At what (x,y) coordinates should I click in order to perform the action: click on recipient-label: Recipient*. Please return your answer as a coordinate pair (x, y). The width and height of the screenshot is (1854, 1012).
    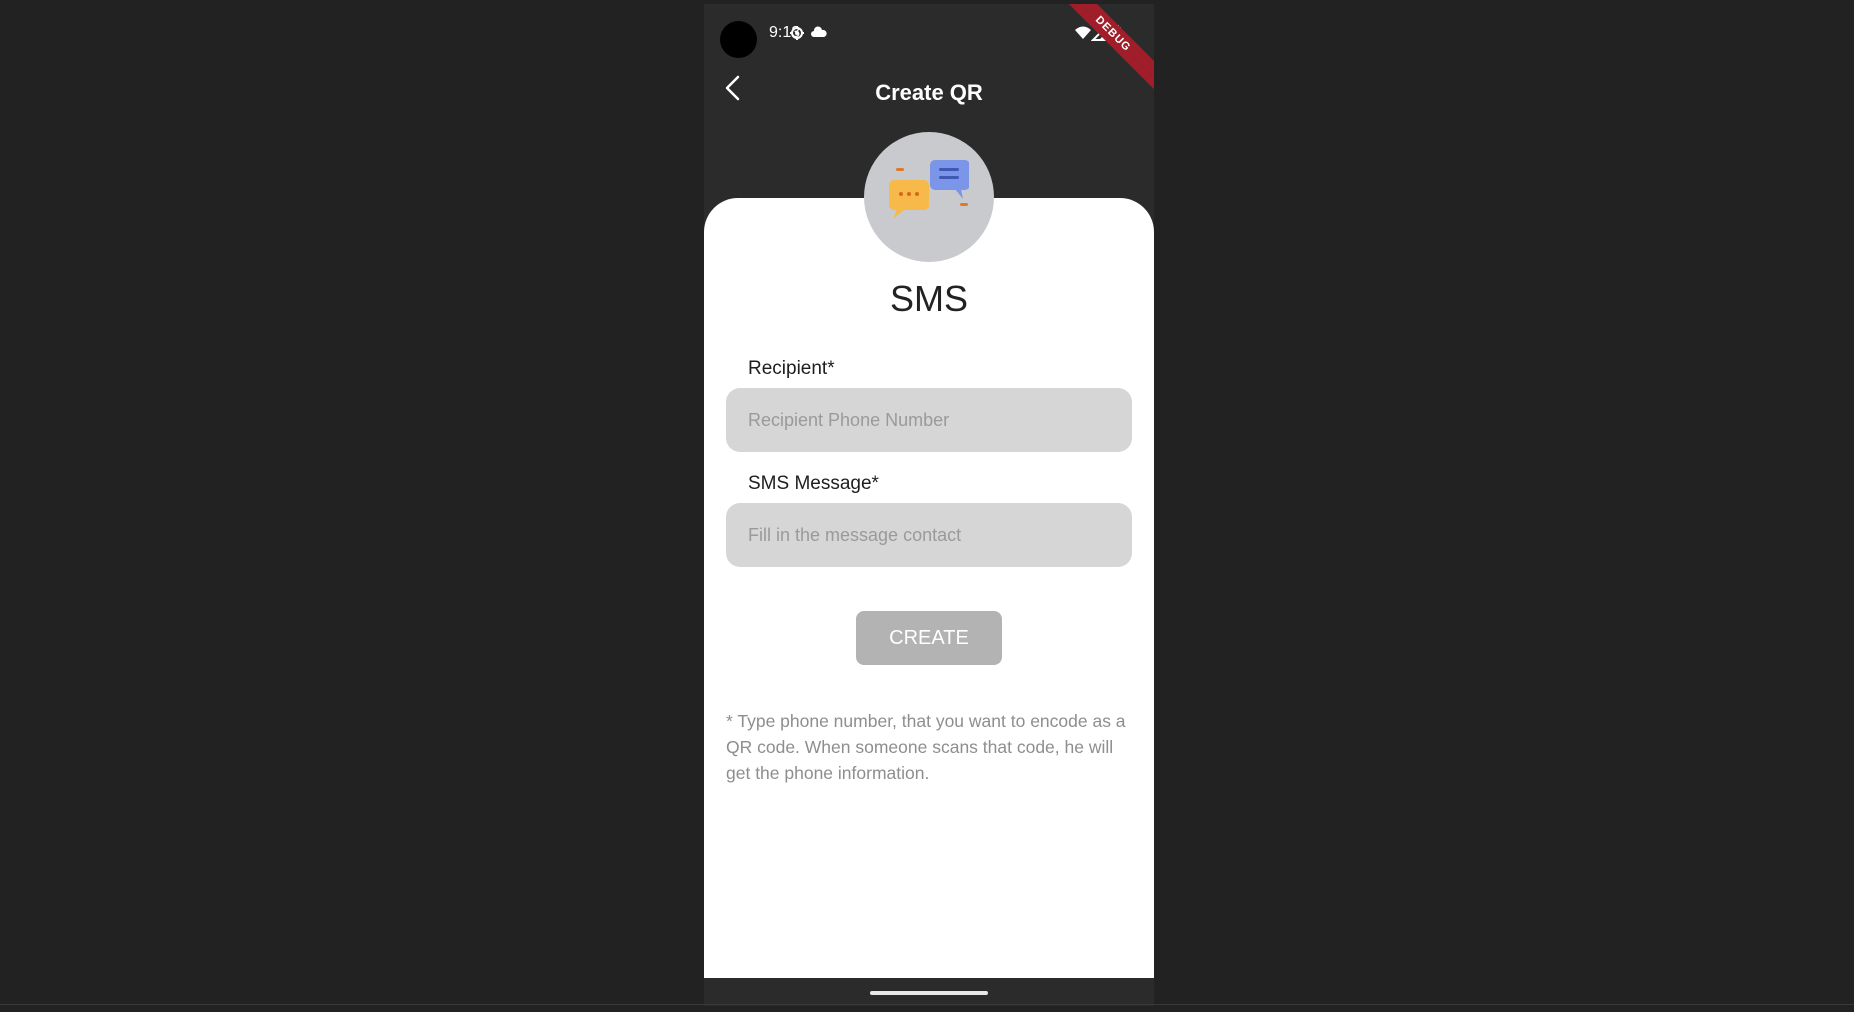
    Looking at the image, I should click on (791, 368).